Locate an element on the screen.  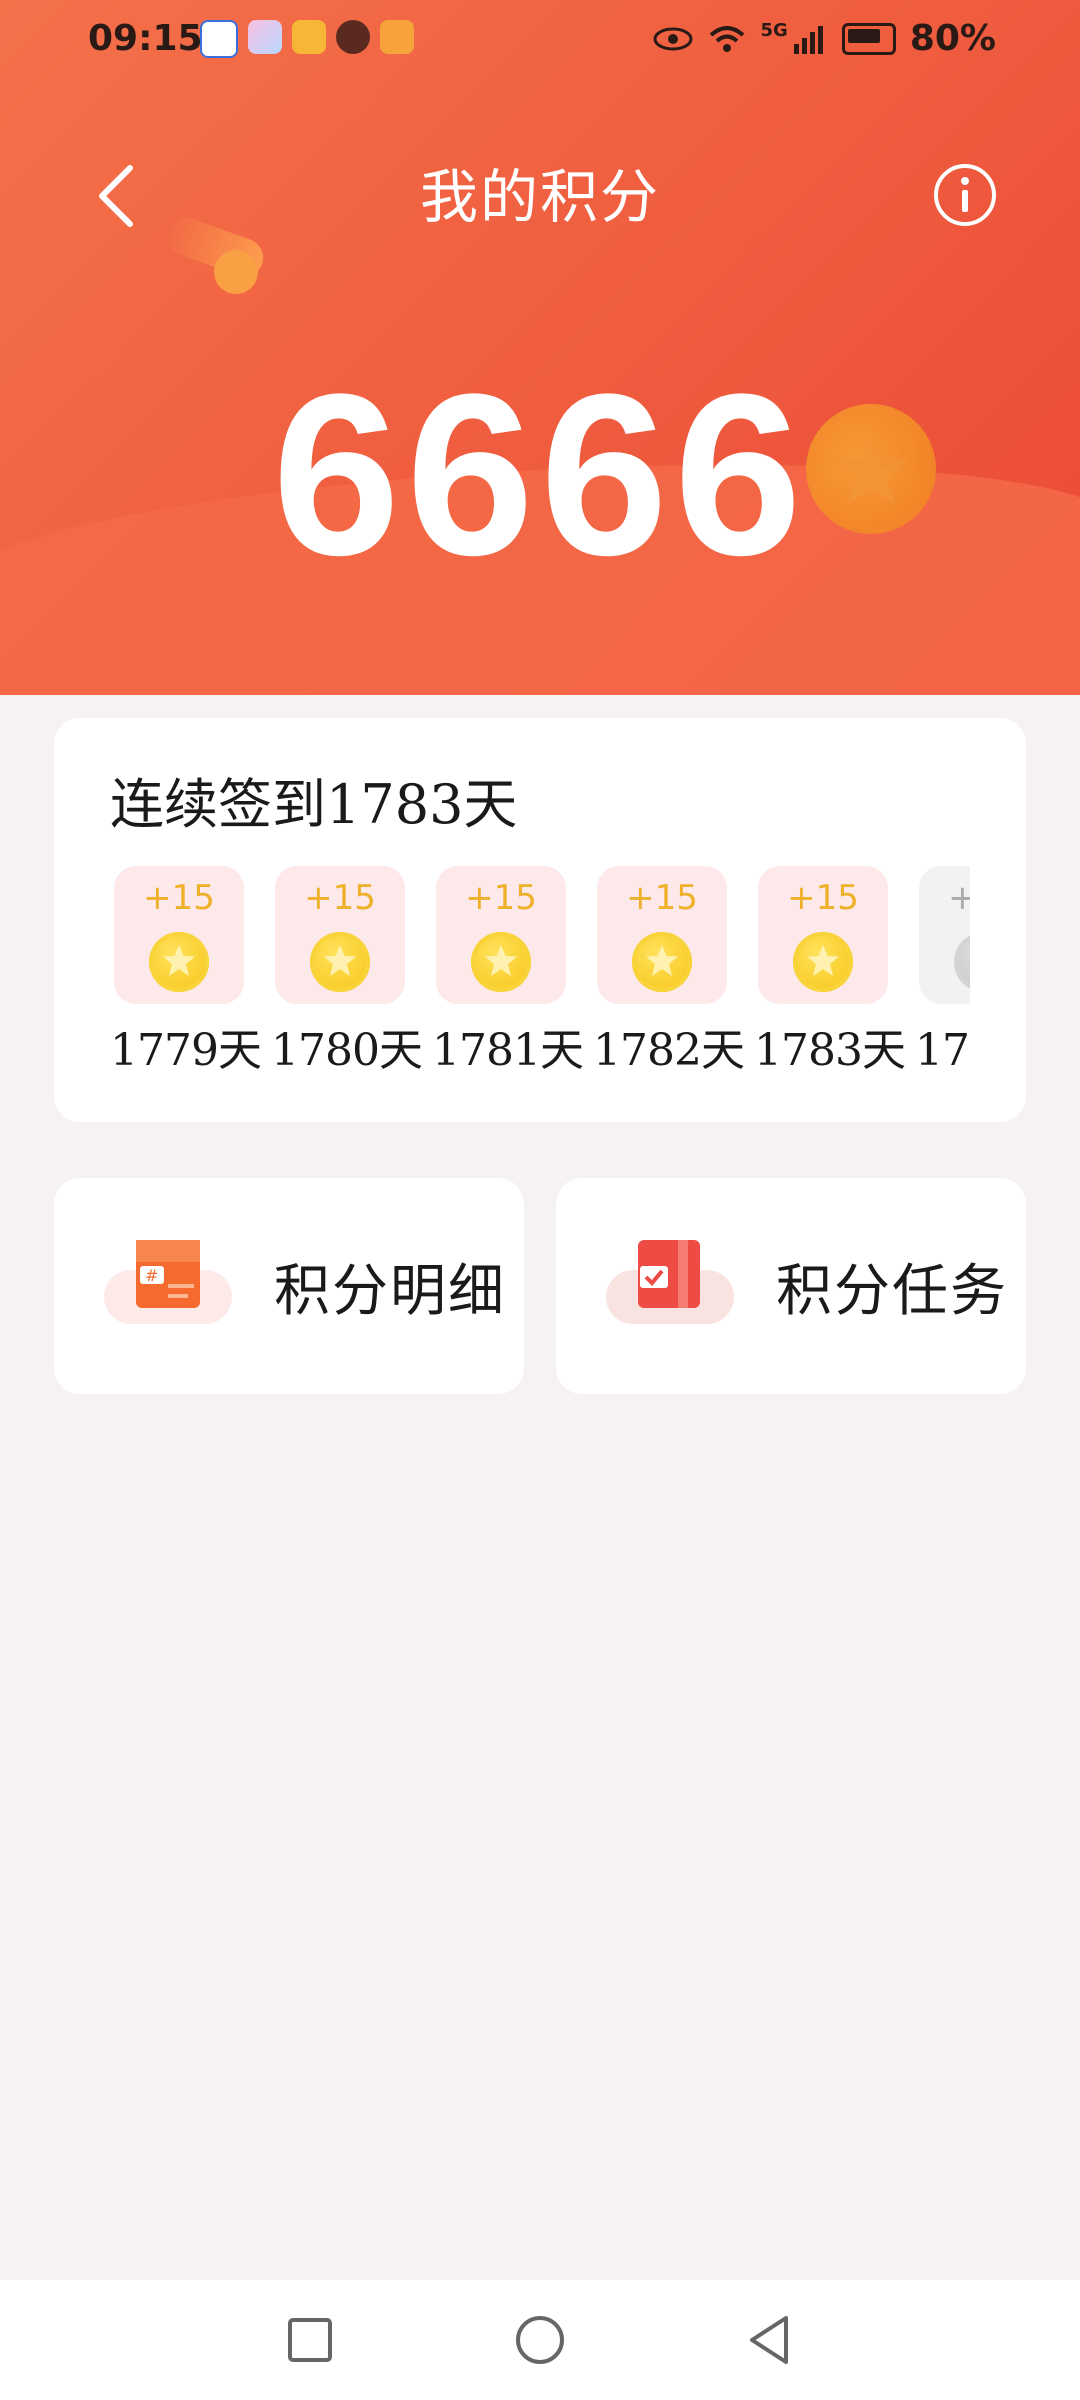
circle-icon is located at coordinates (540, 2340).